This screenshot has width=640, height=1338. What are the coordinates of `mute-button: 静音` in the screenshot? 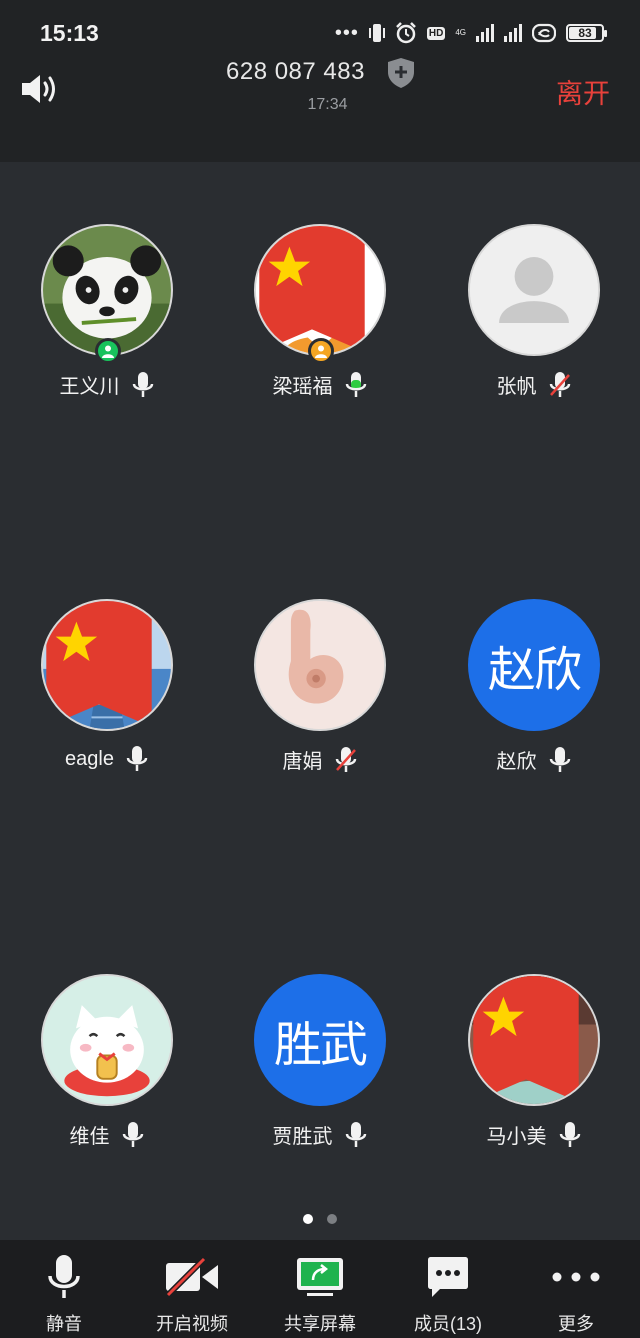 It's located at (64, 1289).